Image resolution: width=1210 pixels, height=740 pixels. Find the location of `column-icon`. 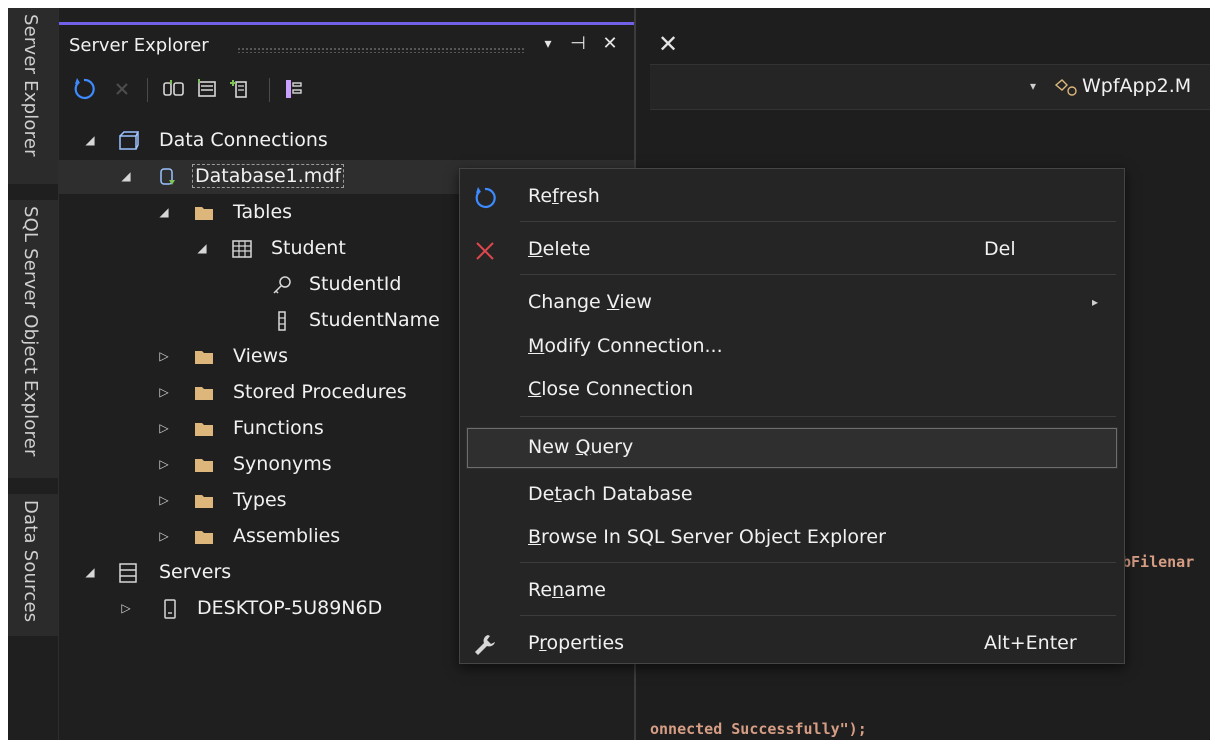

column-icon is located at coordinates (282, 321).